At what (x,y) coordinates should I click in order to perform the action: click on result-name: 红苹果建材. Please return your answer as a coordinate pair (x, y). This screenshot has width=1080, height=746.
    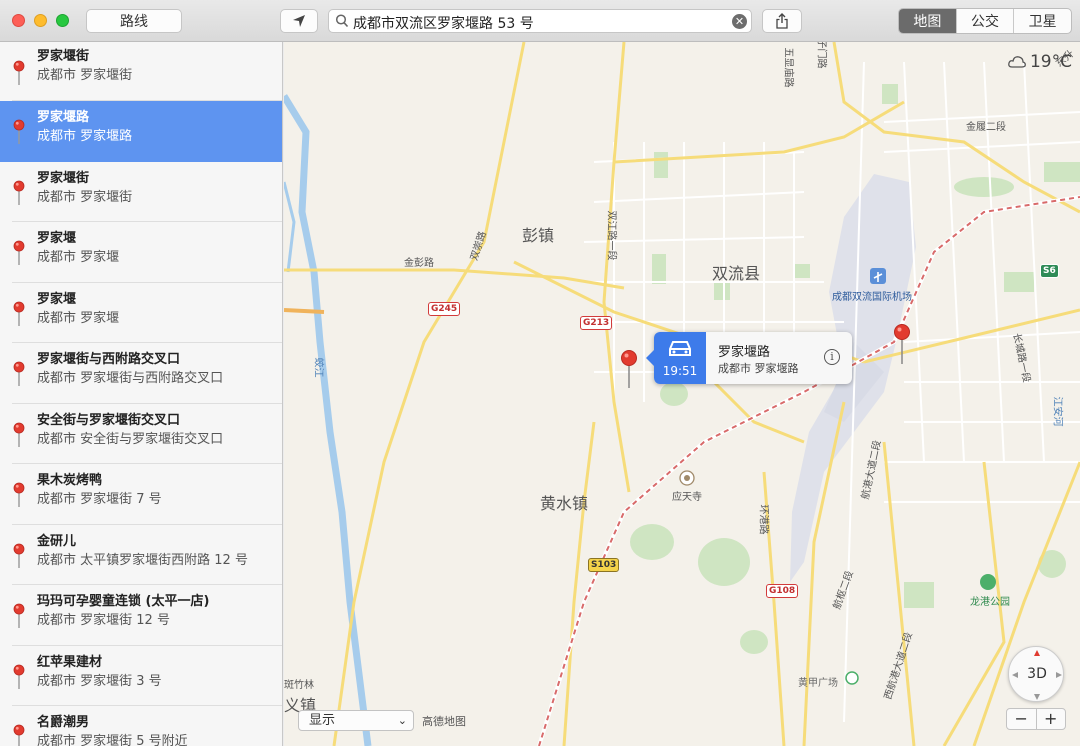
    Looking at the image, I should click on (70, 662).